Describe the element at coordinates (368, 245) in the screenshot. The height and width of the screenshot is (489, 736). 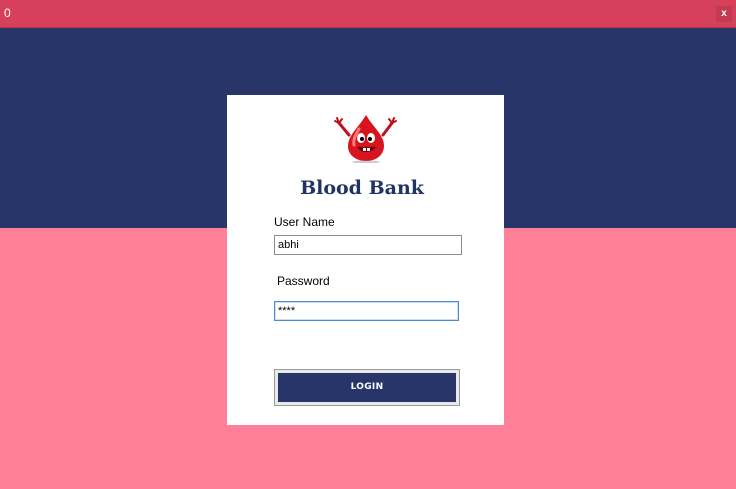
I see `username-input` at that location.